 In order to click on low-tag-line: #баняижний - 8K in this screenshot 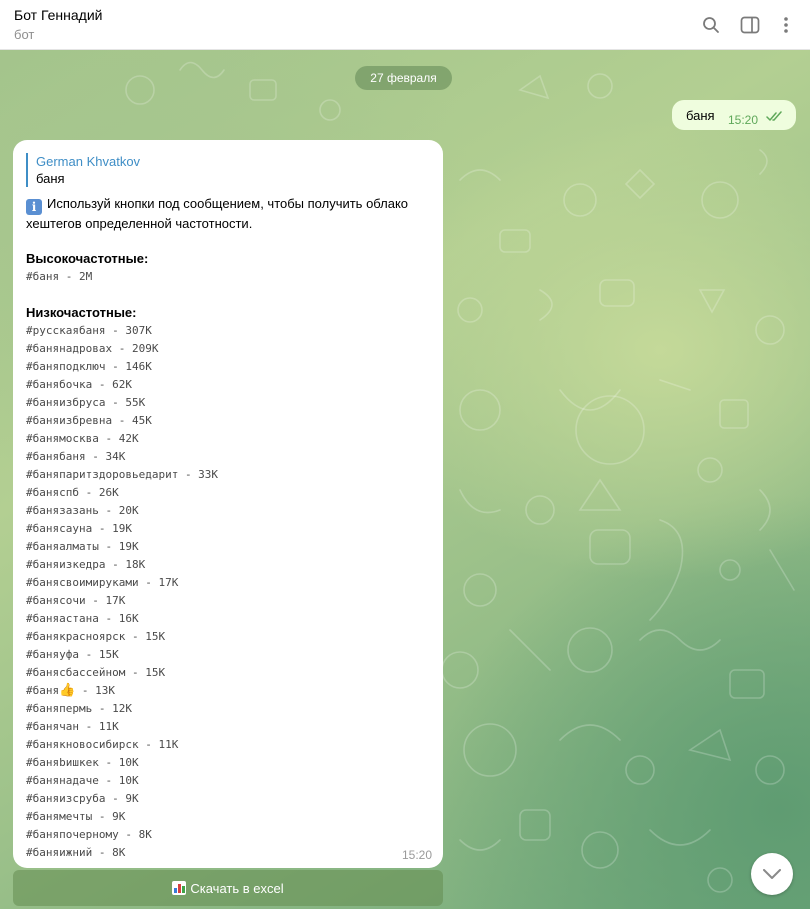, I will do `click(75, 853)`.